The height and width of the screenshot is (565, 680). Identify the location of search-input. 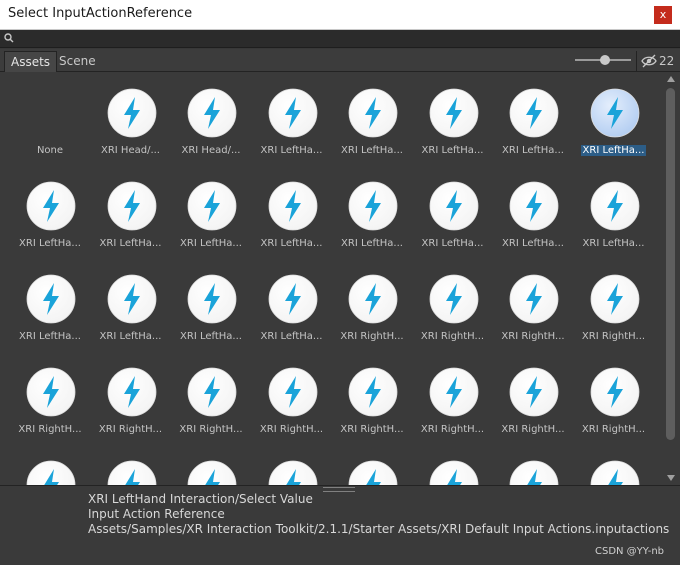
(345, 38).